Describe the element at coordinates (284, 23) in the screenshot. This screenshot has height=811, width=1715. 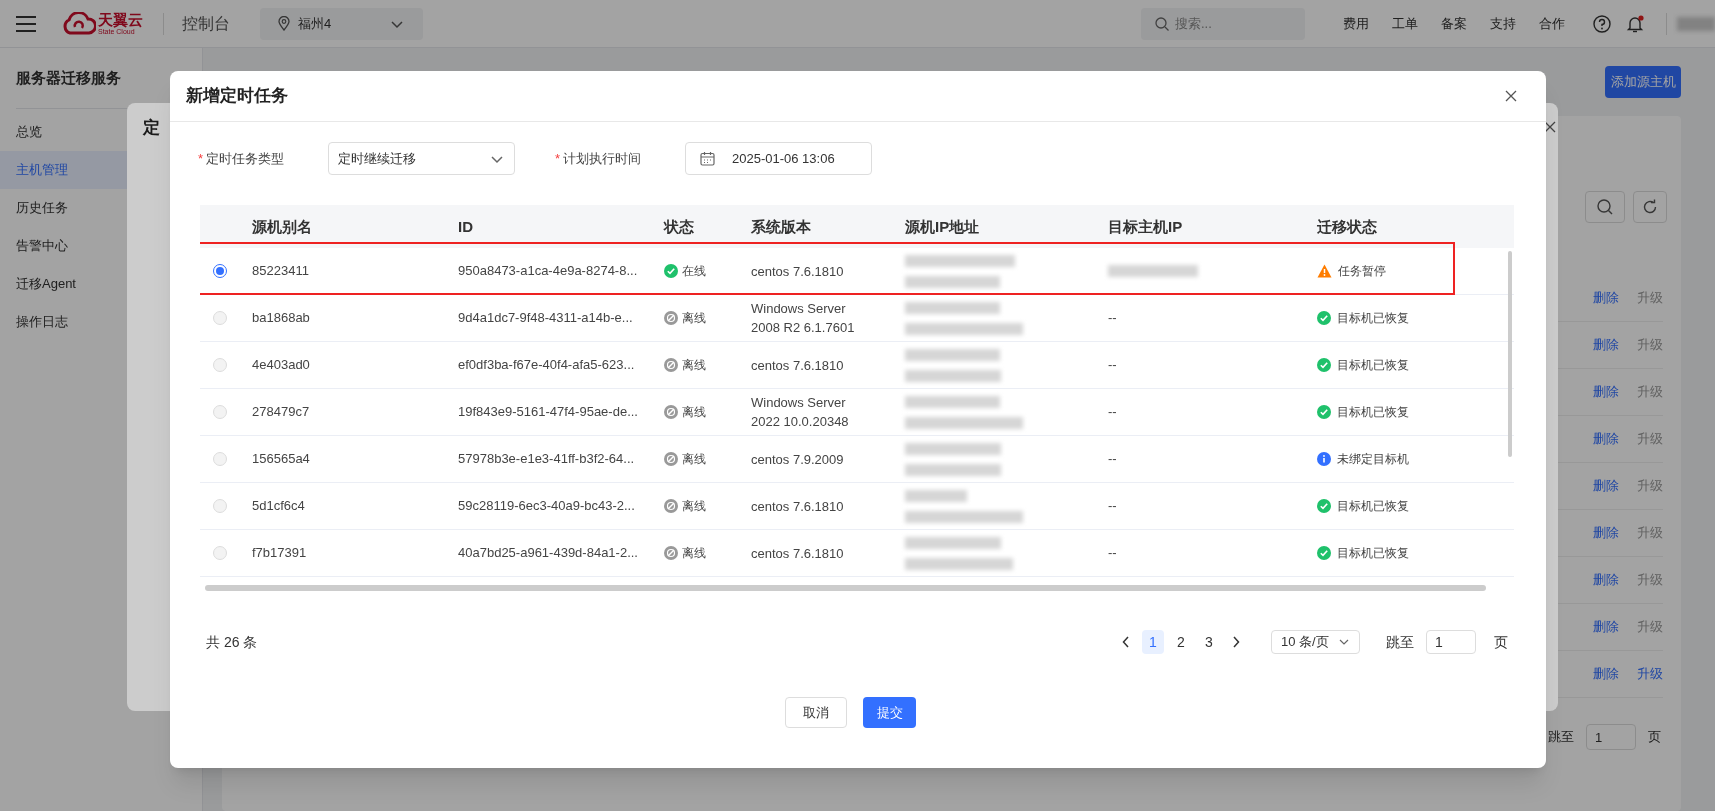
I see `location-pin-icon` at that location.